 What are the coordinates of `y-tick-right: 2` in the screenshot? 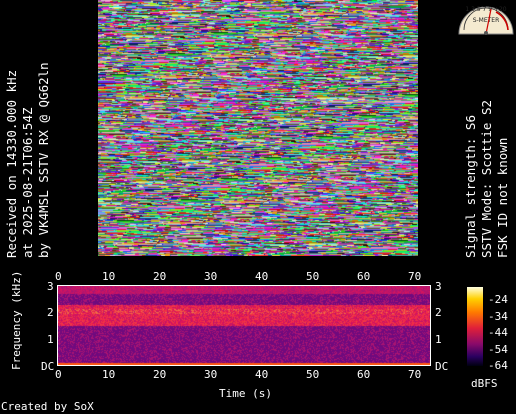 It's located at (438, 312).